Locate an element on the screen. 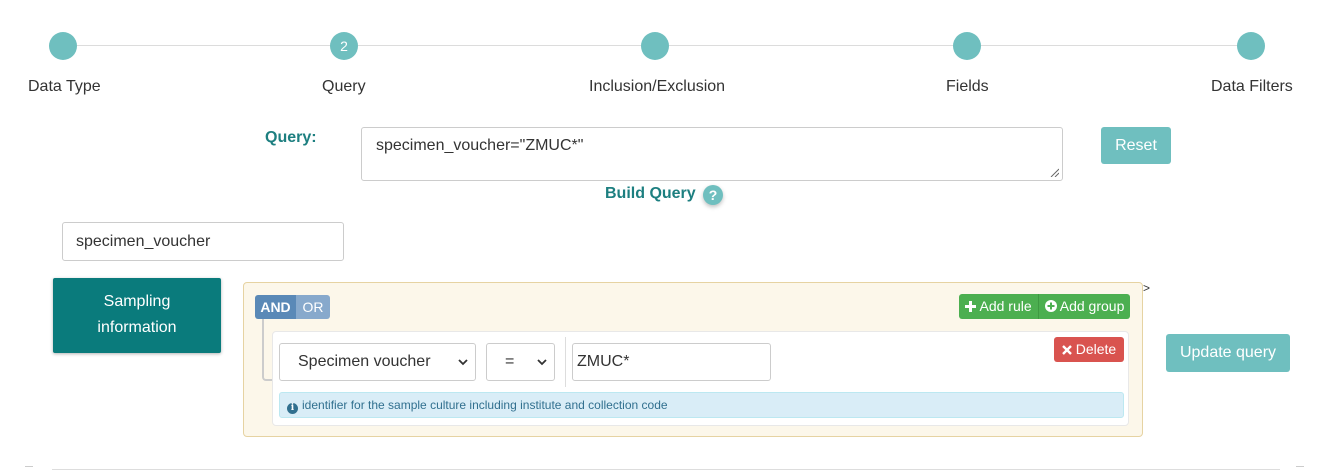  condition-or-toggle: OR is located at coordinates (313, 307).